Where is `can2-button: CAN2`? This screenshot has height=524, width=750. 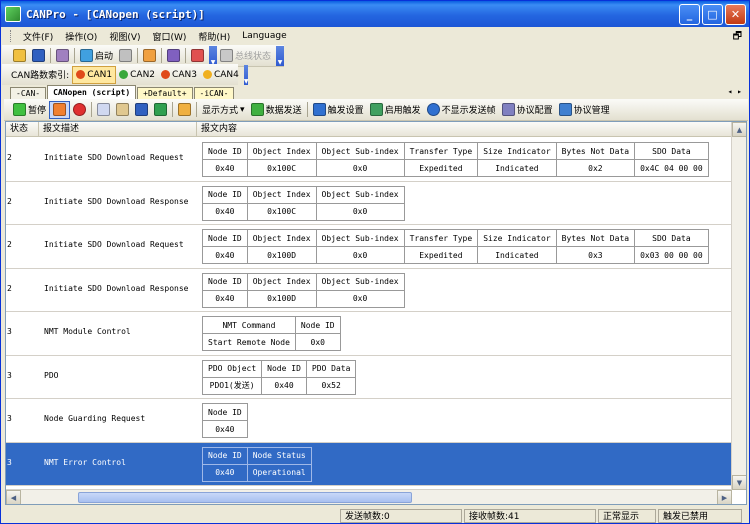 can2-button: CAN2 is located at coordinates (137, 75).